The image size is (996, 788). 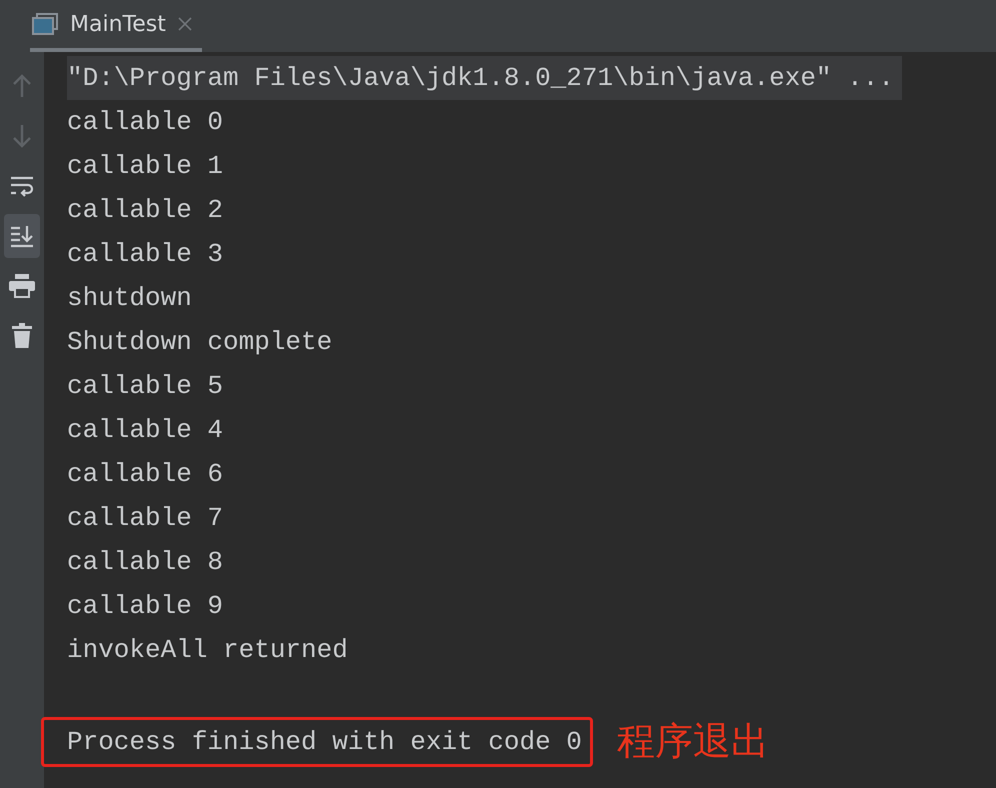 What do you see at coordinates (22, 136) in the screenshot?
I see `down-arrow-icon` at bounding box center [22, 136].